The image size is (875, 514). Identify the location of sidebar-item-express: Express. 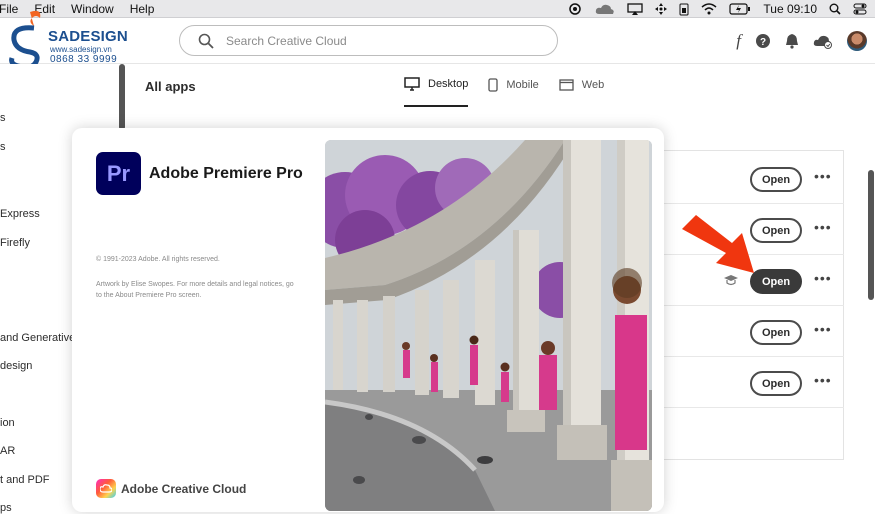
(20, 214).